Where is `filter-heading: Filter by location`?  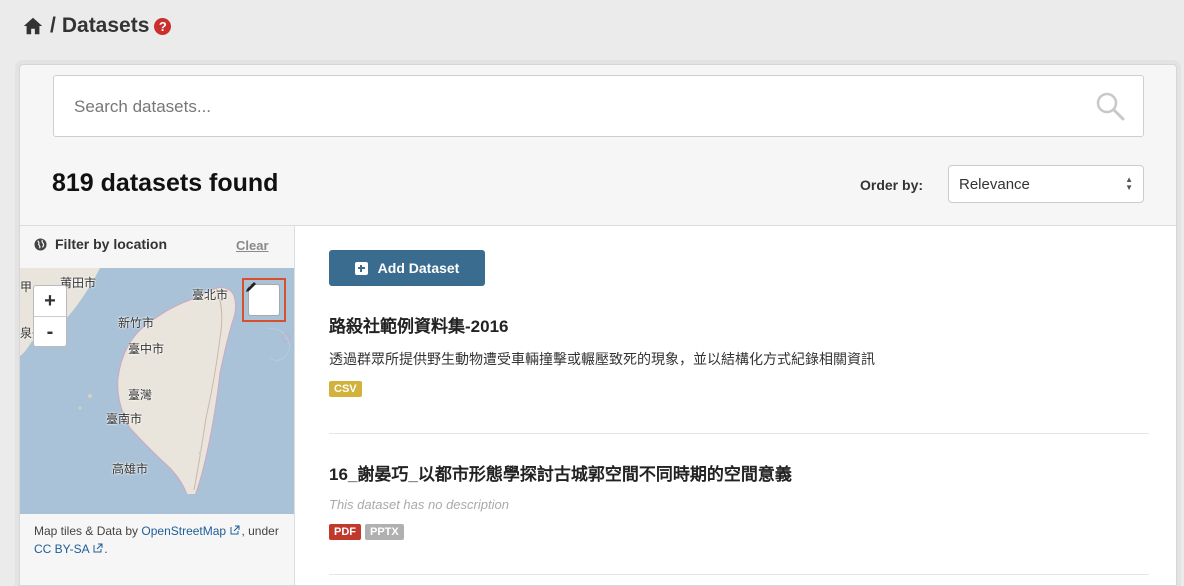 filter-heading: Filter by location is located at coordinates (100, 244).